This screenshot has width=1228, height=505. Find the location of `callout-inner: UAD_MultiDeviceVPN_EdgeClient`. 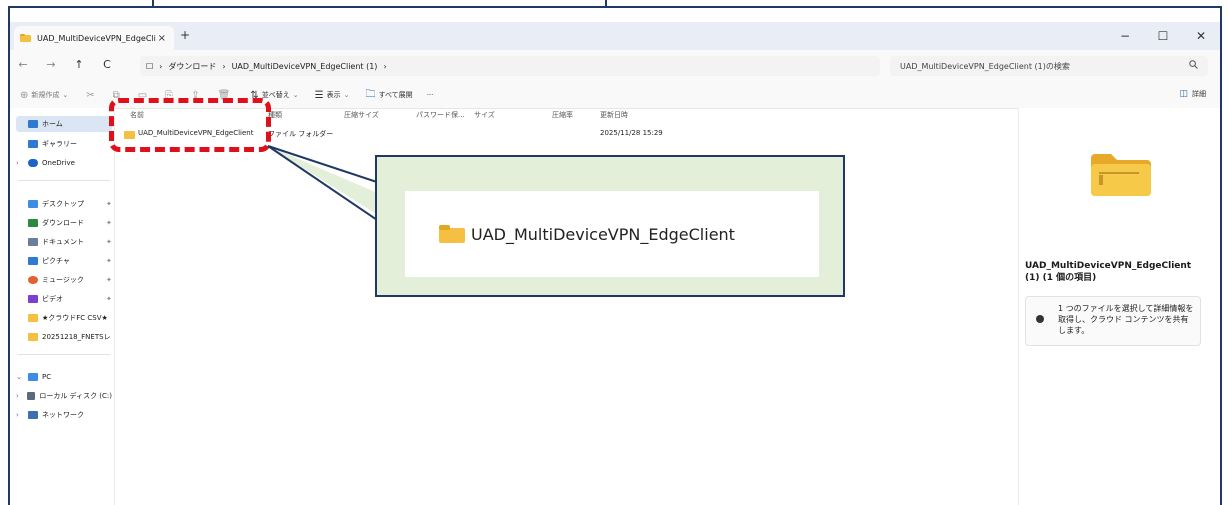

callout-inner: UAD_MultiDeviceVPN_EdgeClient is located at coordinates (612, 234).